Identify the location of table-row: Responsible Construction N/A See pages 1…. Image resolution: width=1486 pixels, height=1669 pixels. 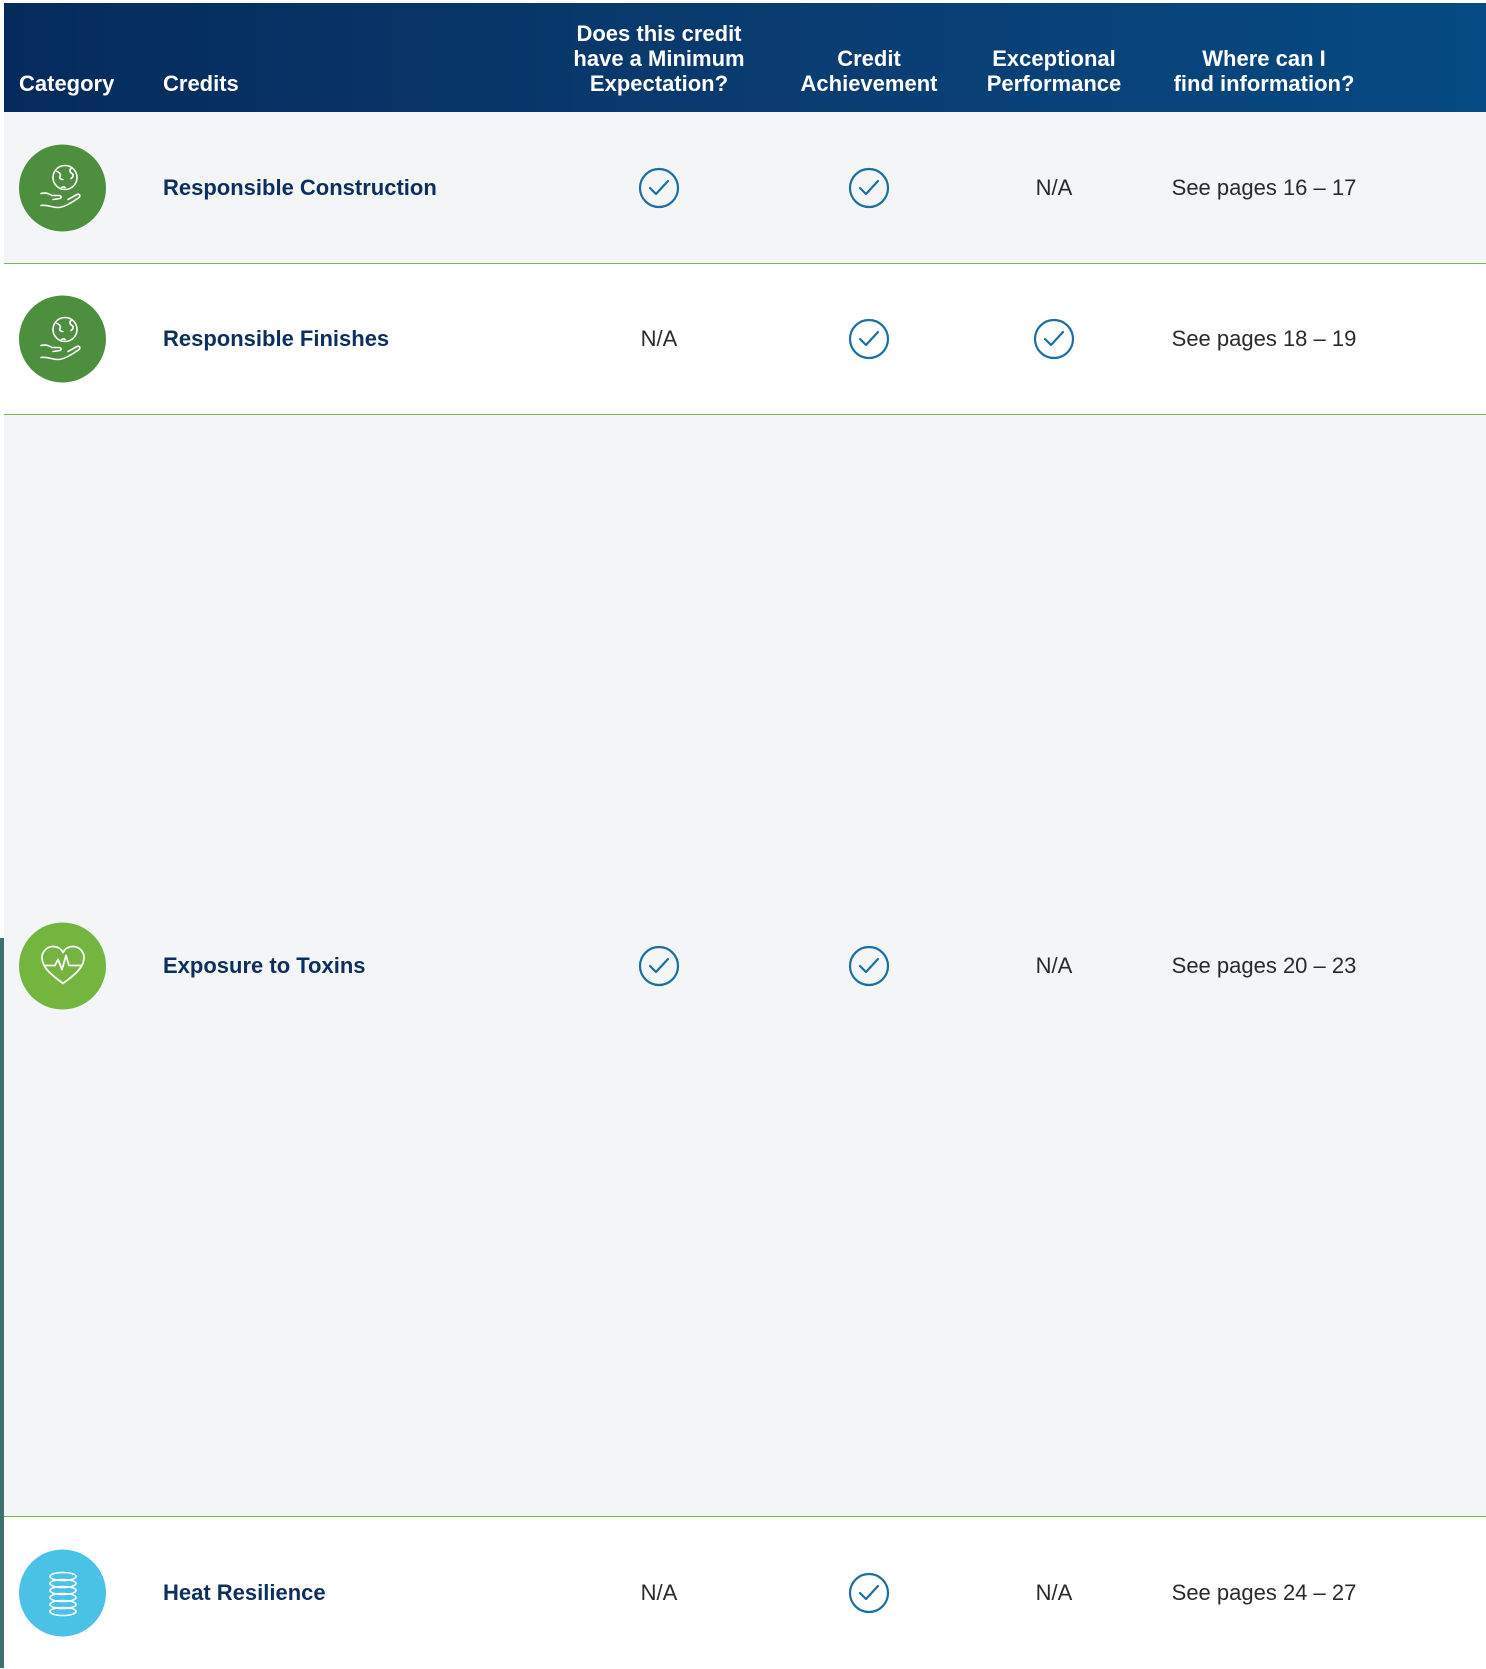
(745, 188).